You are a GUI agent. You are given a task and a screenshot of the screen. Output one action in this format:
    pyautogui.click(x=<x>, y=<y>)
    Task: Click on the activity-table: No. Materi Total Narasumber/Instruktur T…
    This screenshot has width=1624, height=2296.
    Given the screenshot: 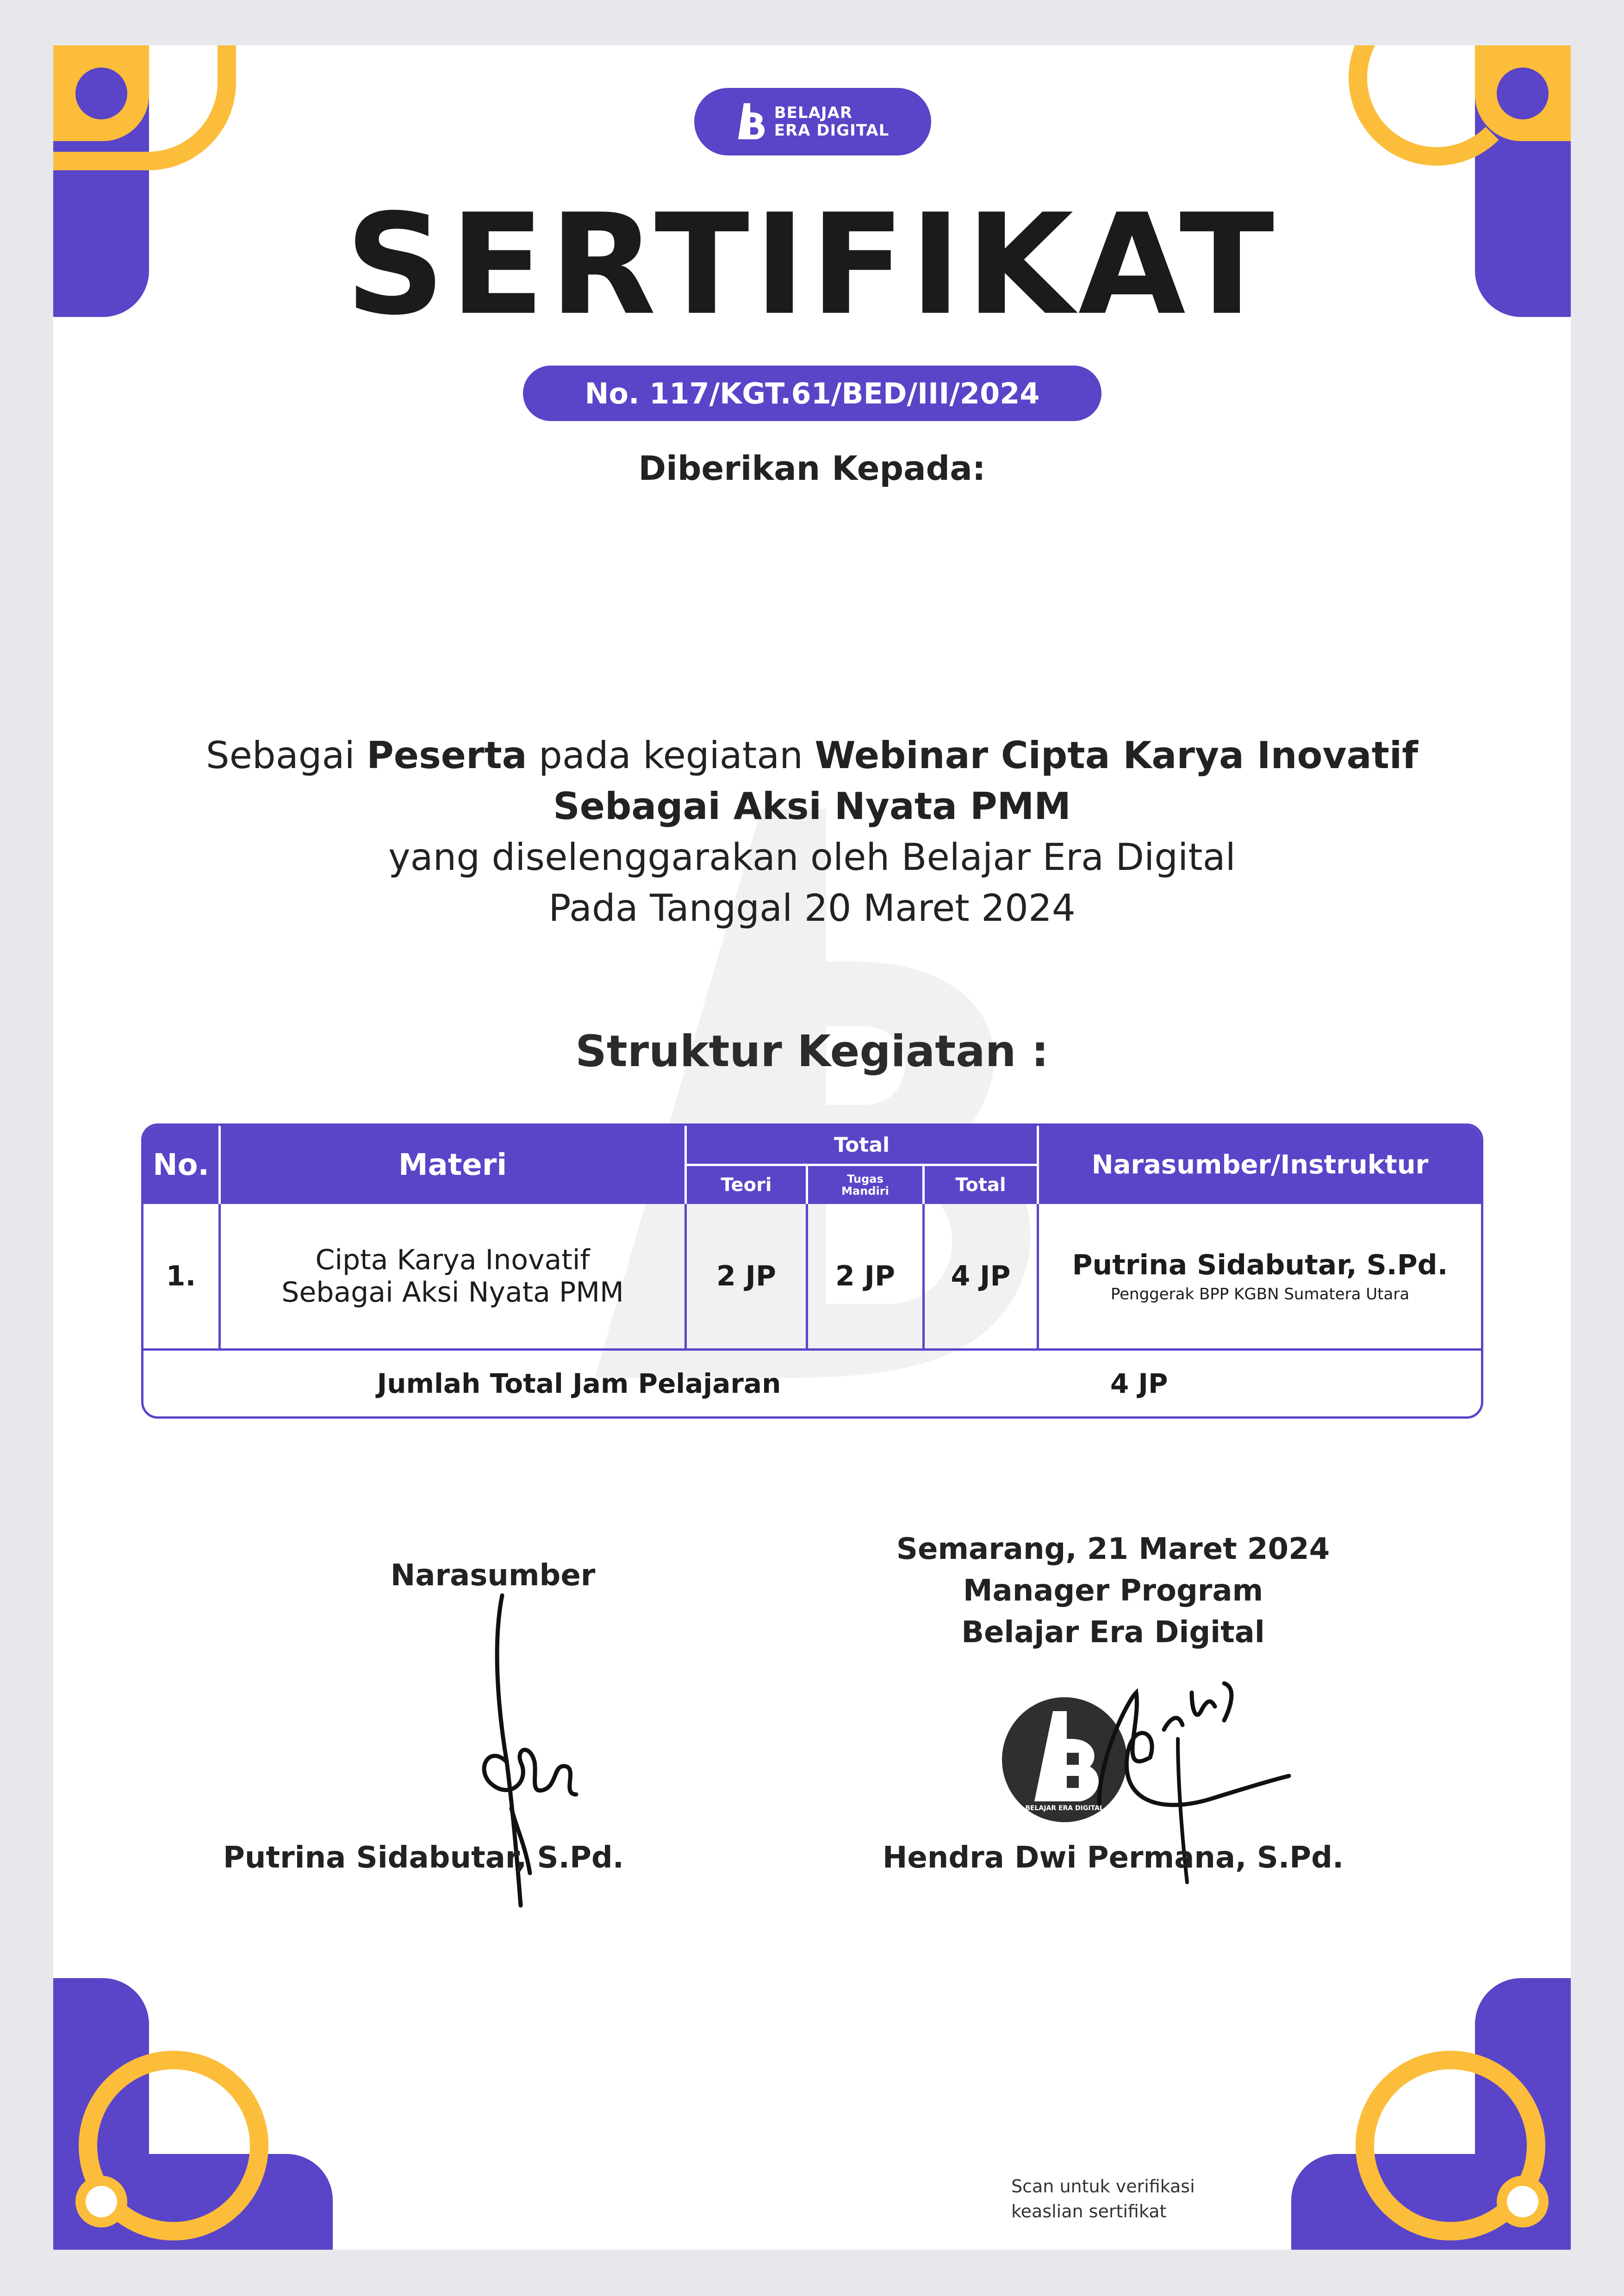 What is the action you would take?
    pyautogui.click(x=812, y=1271)
    